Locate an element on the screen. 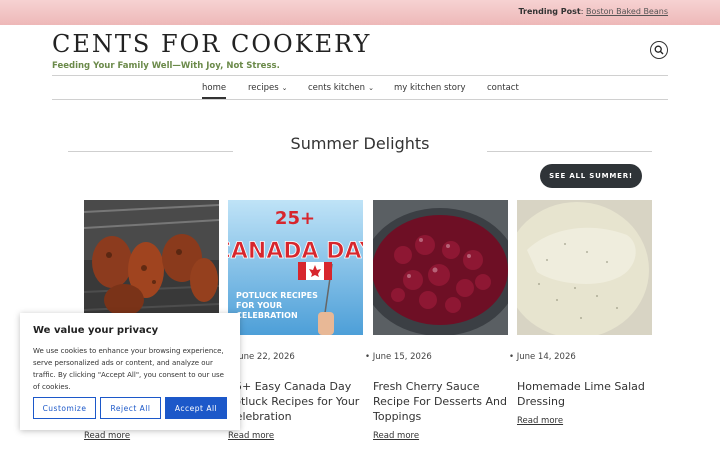  see-all-summer-button: SEE ALL SUMMER! is located at coordinates (591, 176).